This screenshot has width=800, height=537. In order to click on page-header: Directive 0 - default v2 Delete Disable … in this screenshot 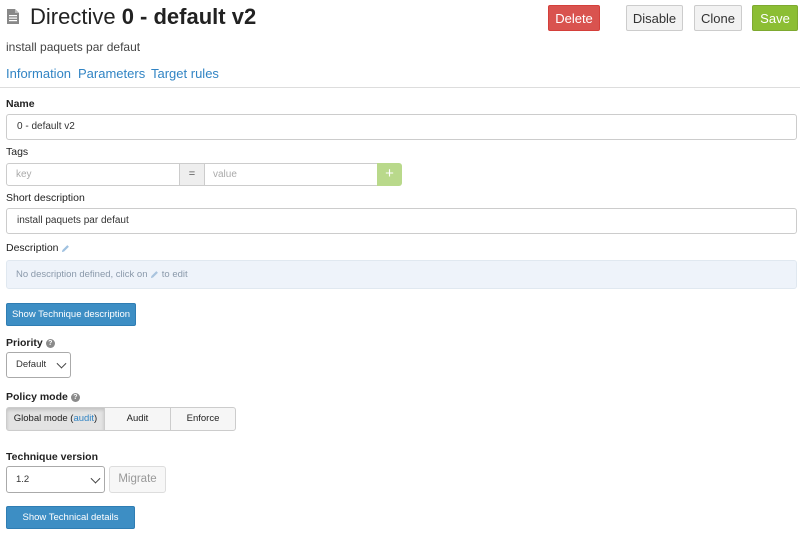, I will do `click(400, 18)`.